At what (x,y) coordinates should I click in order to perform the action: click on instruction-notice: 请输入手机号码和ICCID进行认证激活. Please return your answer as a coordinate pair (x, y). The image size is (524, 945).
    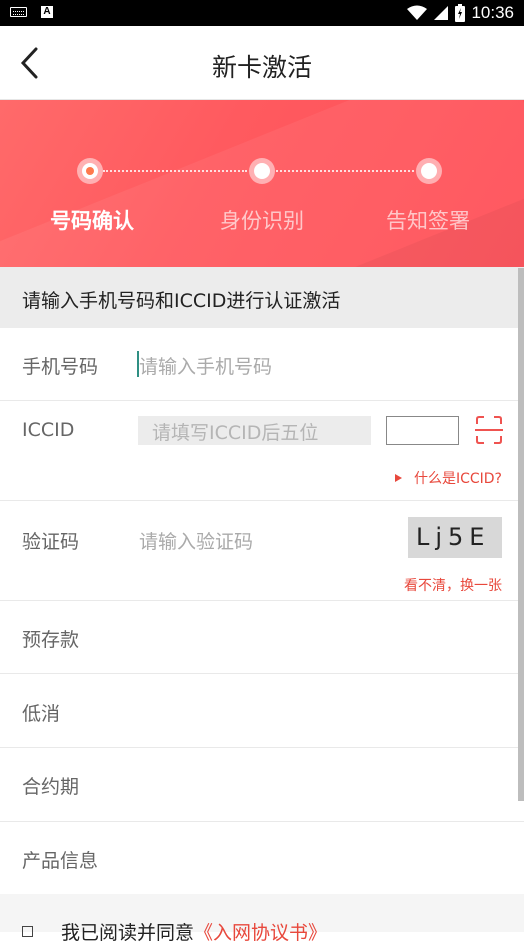
    Looking at the image, I should click on (262, 297).